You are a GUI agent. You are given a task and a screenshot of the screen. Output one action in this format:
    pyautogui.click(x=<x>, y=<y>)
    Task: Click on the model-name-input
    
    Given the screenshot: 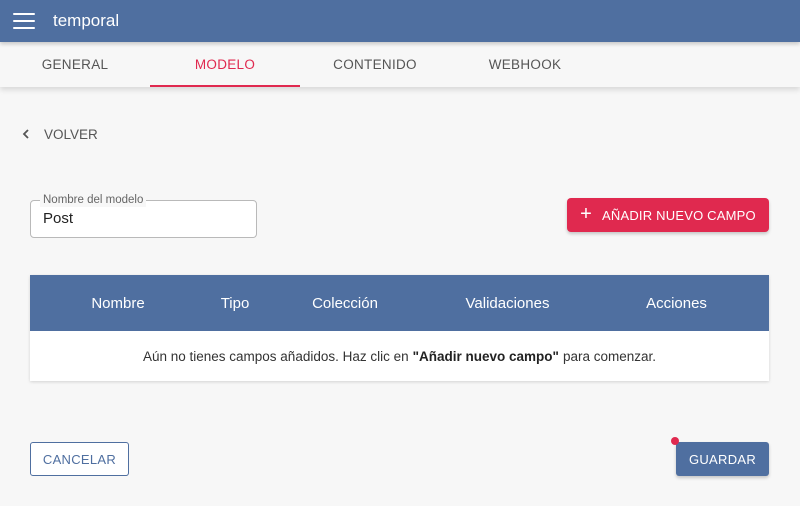 What is the action you would take?
    pyautogui.click(x=143, y=218)
    